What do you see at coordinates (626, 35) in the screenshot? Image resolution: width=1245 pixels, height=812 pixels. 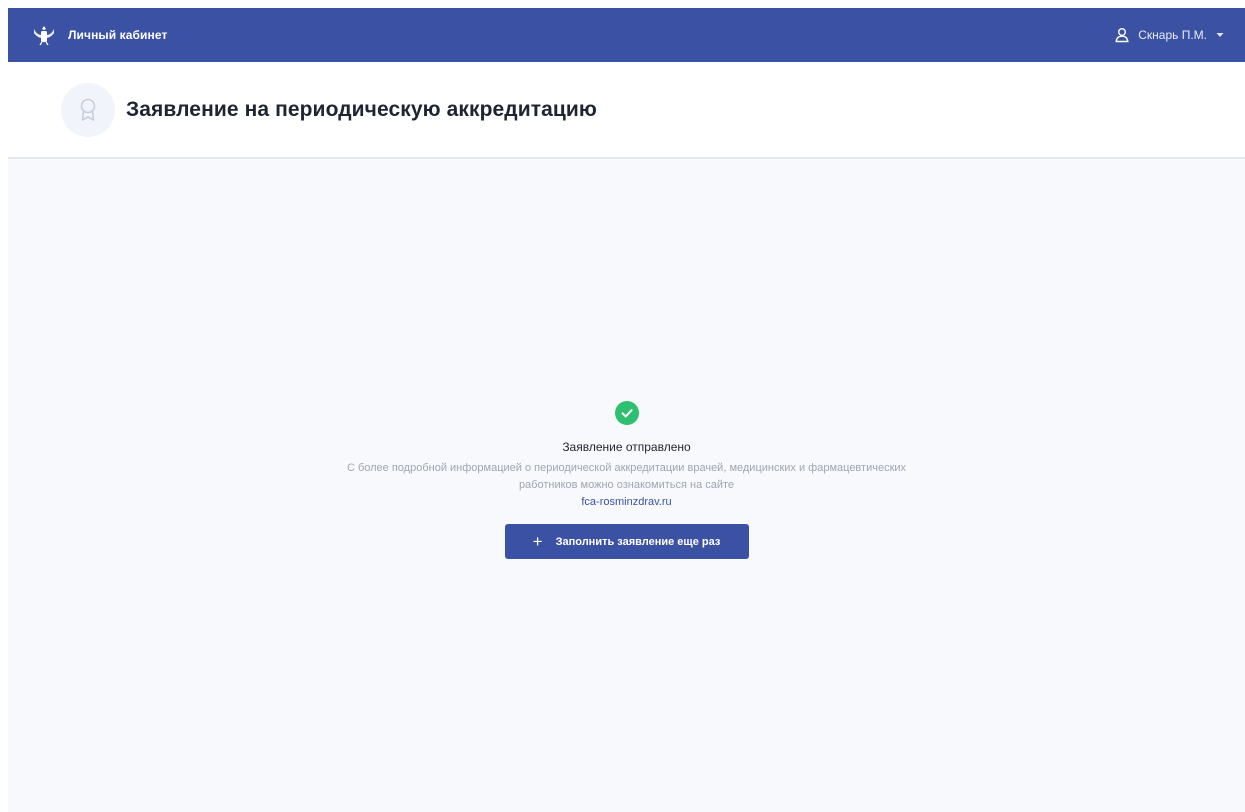 I see `top-navigation-bar: Личный кабинет Скнарь П.М.` at bounding box center [626, 35].